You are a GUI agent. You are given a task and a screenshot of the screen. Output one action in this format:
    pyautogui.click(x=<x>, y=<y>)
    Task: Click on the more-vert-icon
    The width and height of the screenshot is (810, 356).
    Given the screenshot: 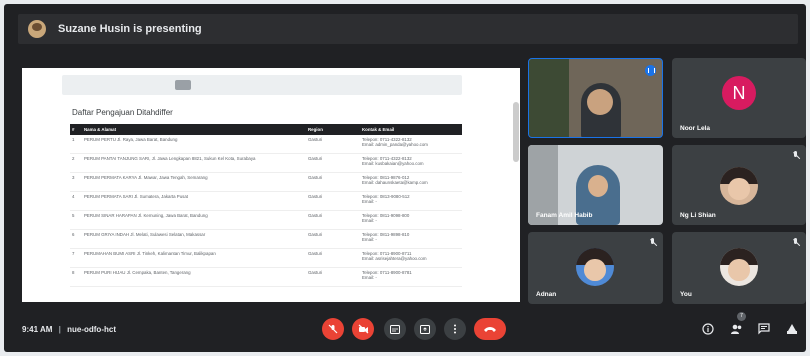 What is the action you would take?
    pyautogui.click(x=455, y=329)
    